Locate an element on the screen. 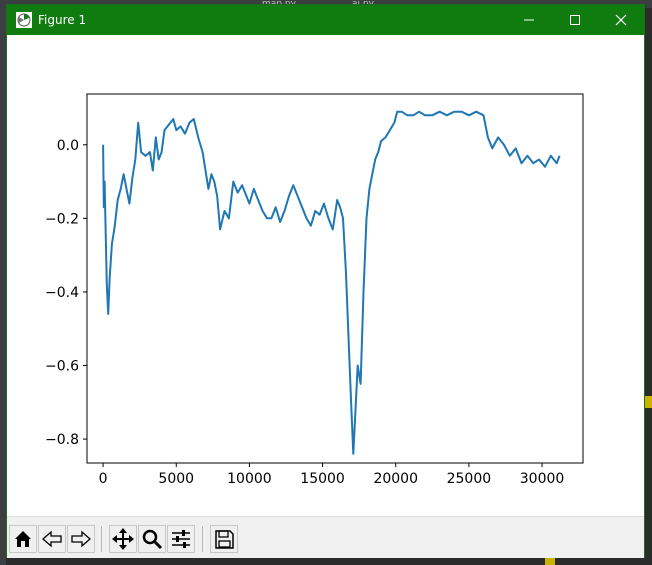 The width and height of the screenshot is (652, 565). x-tick-label: 20000 is located at coordinates (395, 479).